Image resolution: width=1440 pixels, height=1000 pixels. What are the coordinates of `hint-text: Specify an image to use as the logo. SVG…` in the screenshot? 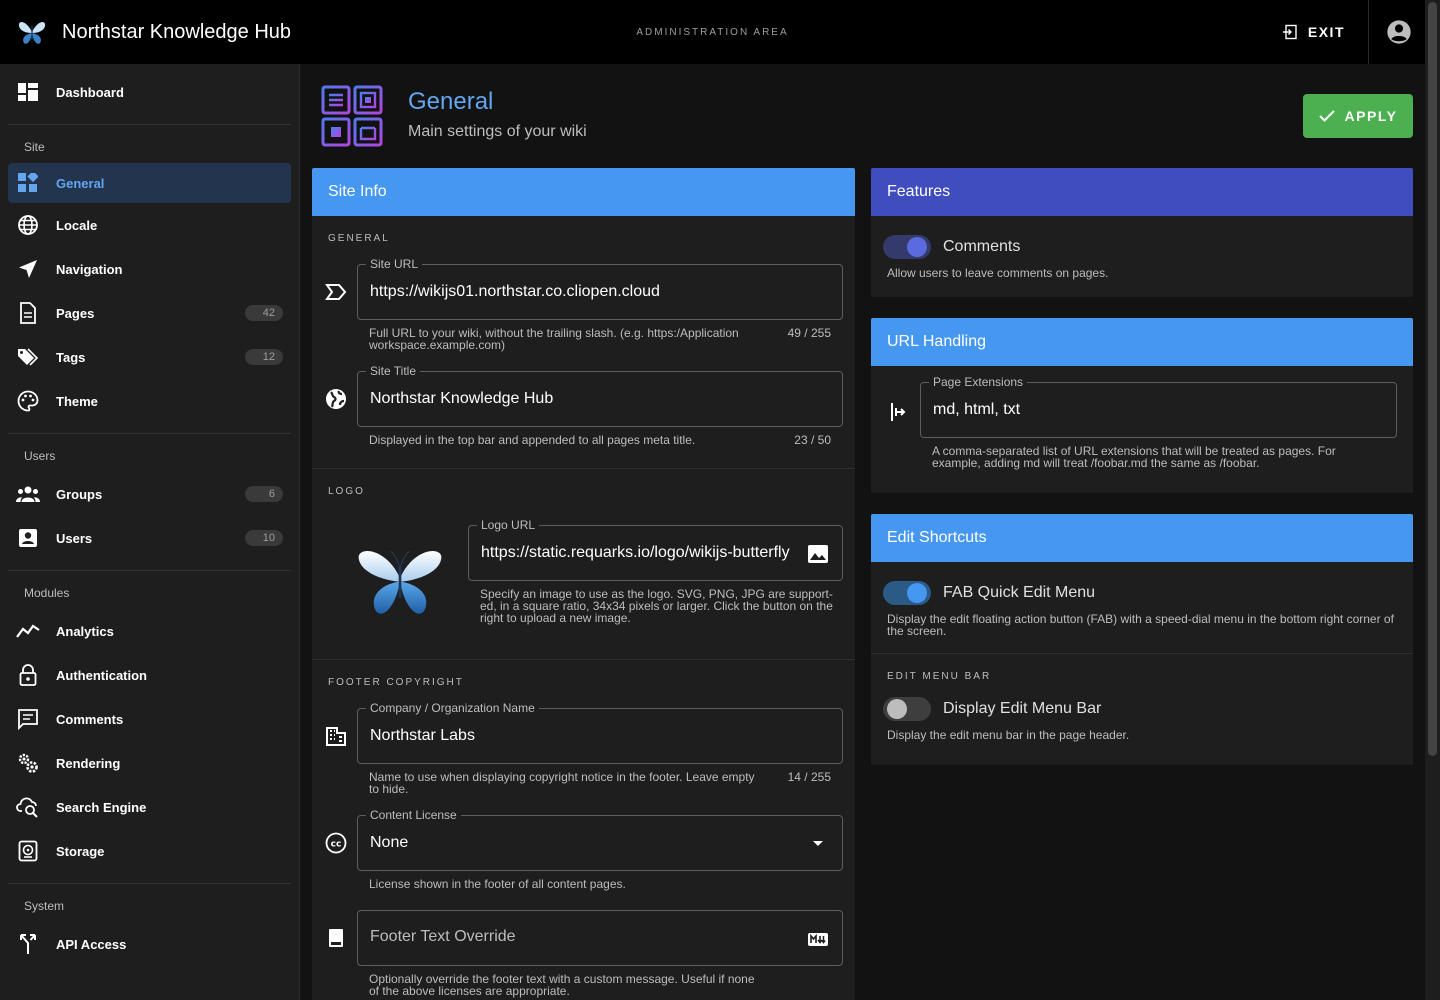 It's located at (656, 606).